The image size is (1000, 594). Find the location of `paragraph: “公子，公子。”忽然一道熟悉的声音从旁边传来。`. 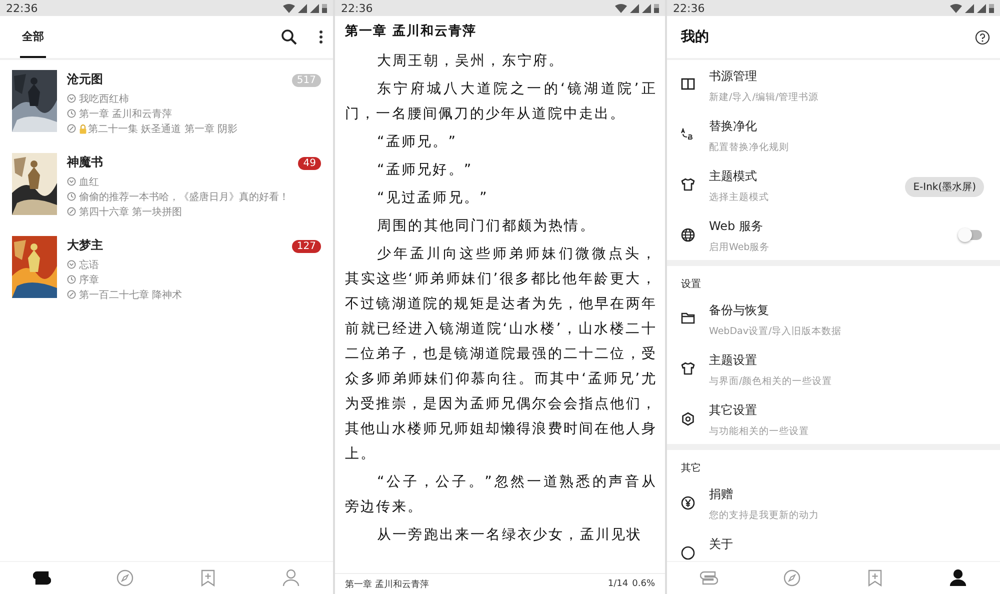

paragraph: “公子，公子。”忽然一道熟悉的声音从旁边传来。 is located at coordinates (501, 495).